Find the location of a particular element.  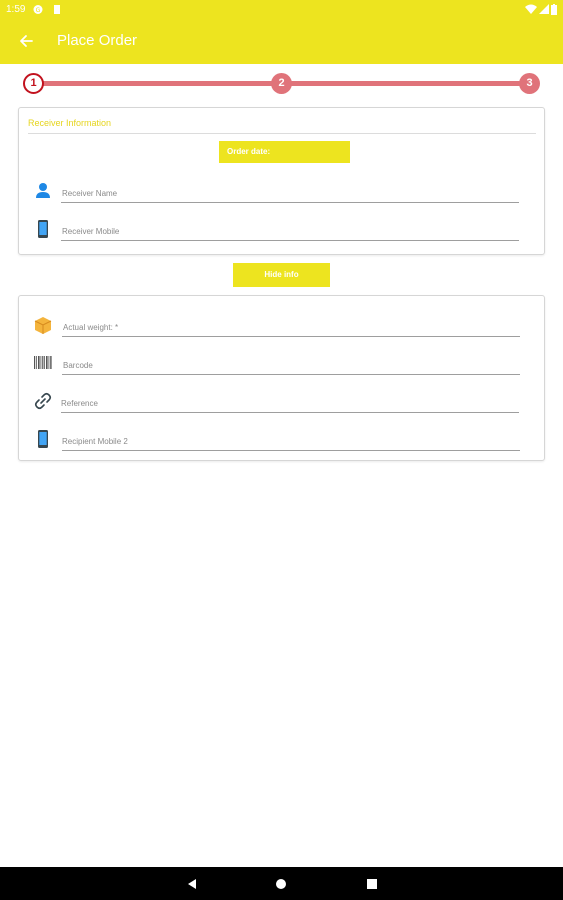

recents-square-icon is located at coordinates (372, 884).